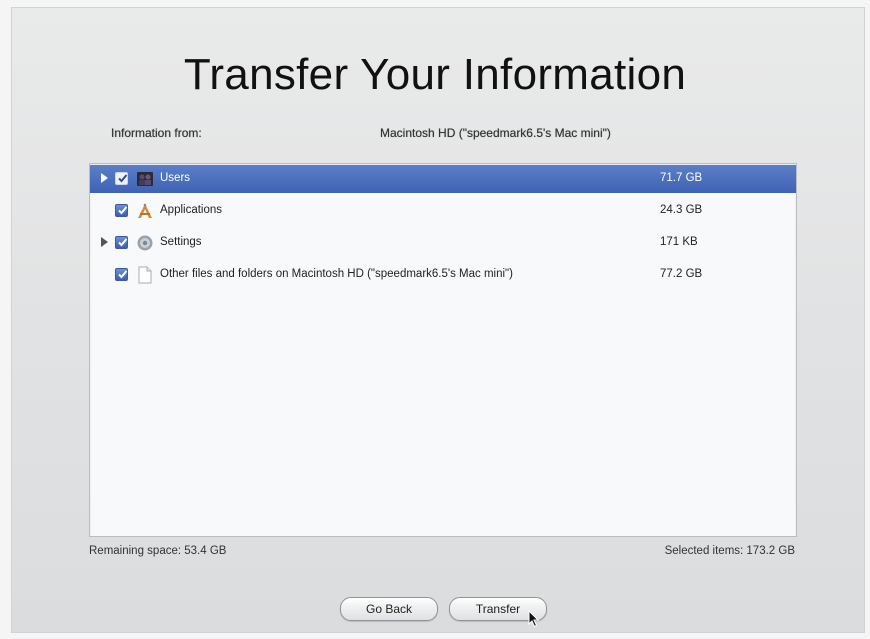 The image size is (870, 639). What do you see at coordinates (681, 178) in the screenshot?
I see `users-size: 71.7 GB` at bounding box center [681, 178].